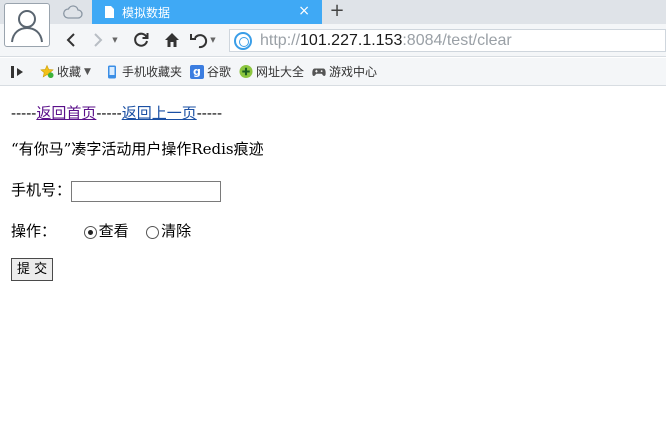 The image size is (666, 442). Describe the element at coordinates (146, 191) in the screenshot. I see `phone-input` at that location.